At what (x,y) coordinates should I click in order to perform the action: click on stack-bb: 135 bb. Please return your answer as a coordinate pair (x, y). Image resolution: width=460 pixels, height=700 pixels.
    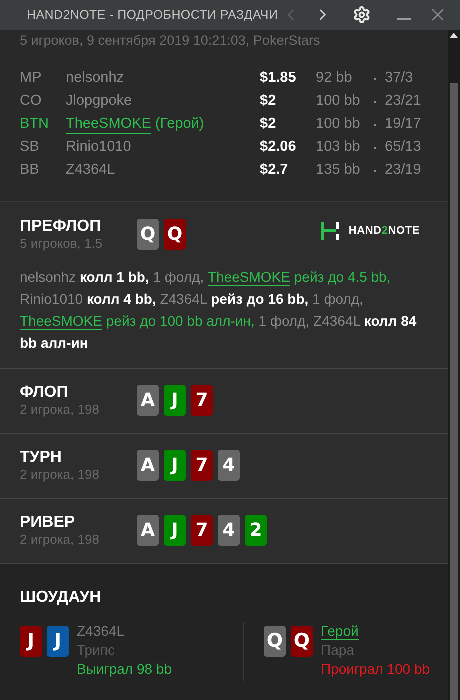
    Looking at the image, I should click on (339, 170).